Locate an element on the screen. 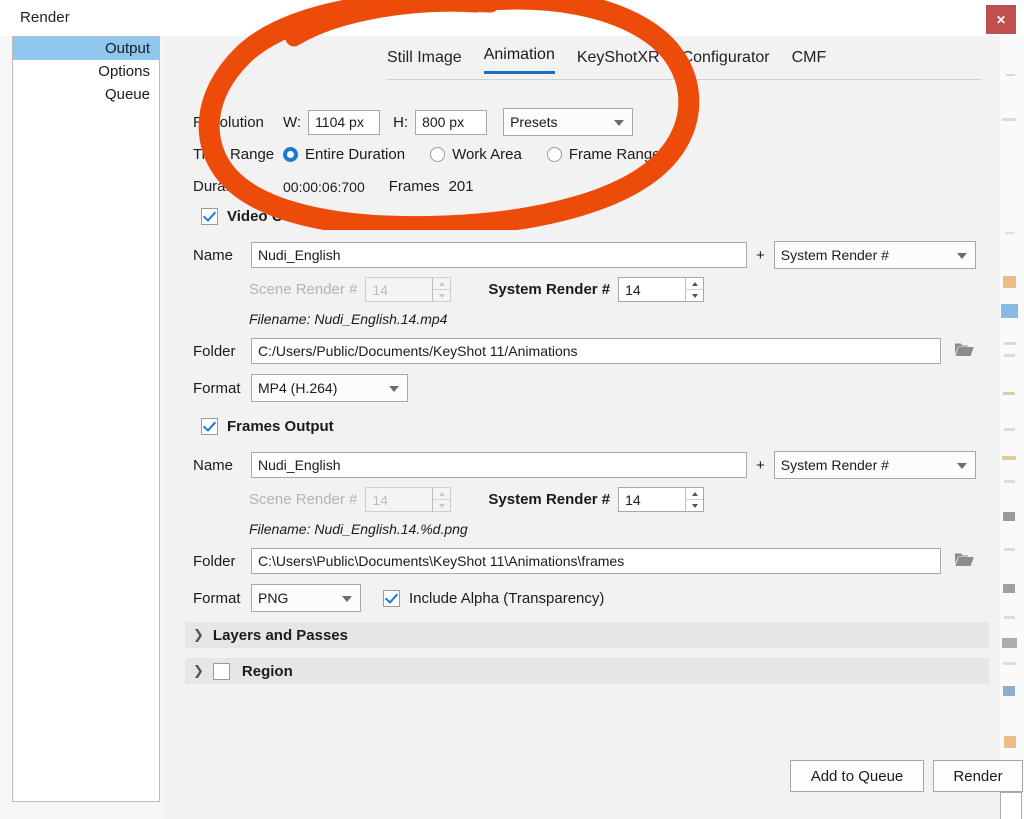  radio-label-work-area: Work Area is located at coordinates (487, 154).